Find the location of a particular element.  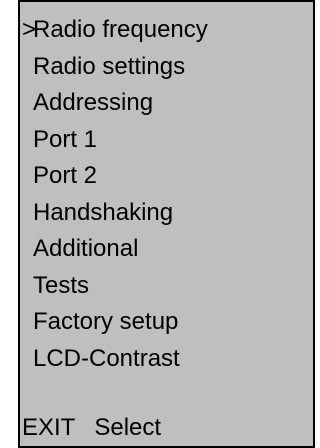

menu-item-port-1: Port 1 is located at coordinates (166, 140).